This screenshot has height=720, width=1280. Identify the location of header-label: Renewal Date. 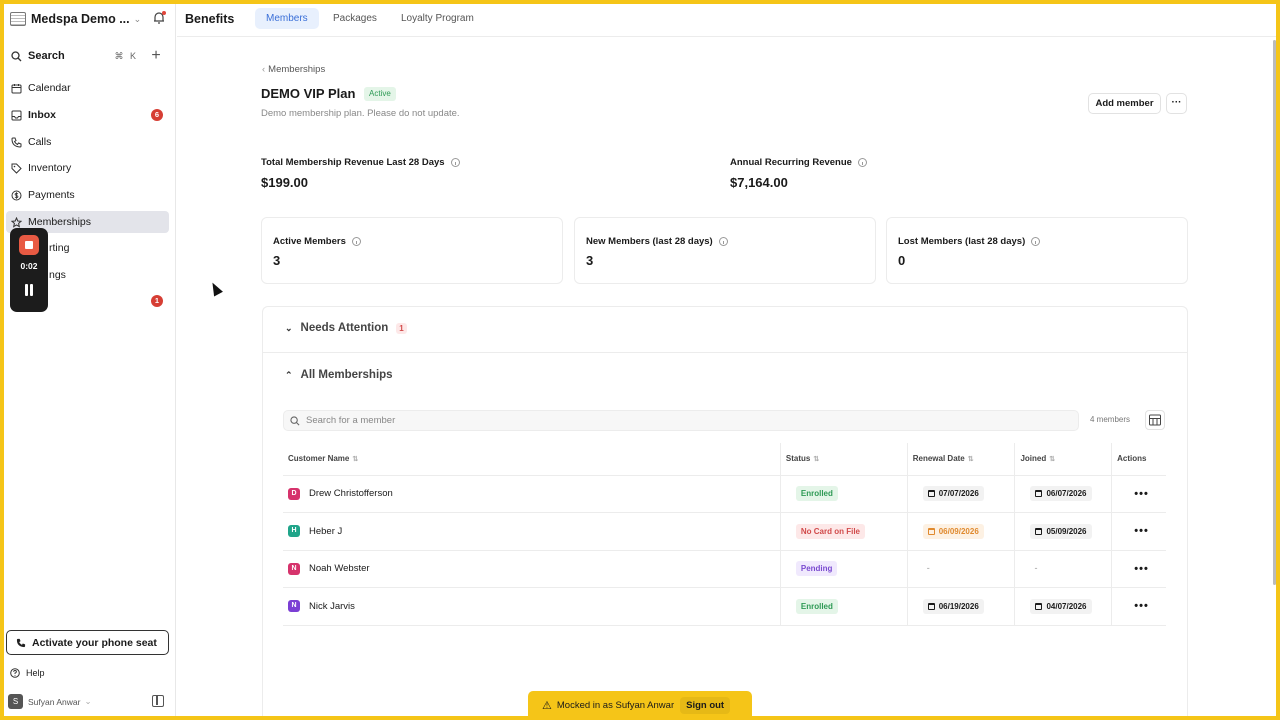
(938, 459).